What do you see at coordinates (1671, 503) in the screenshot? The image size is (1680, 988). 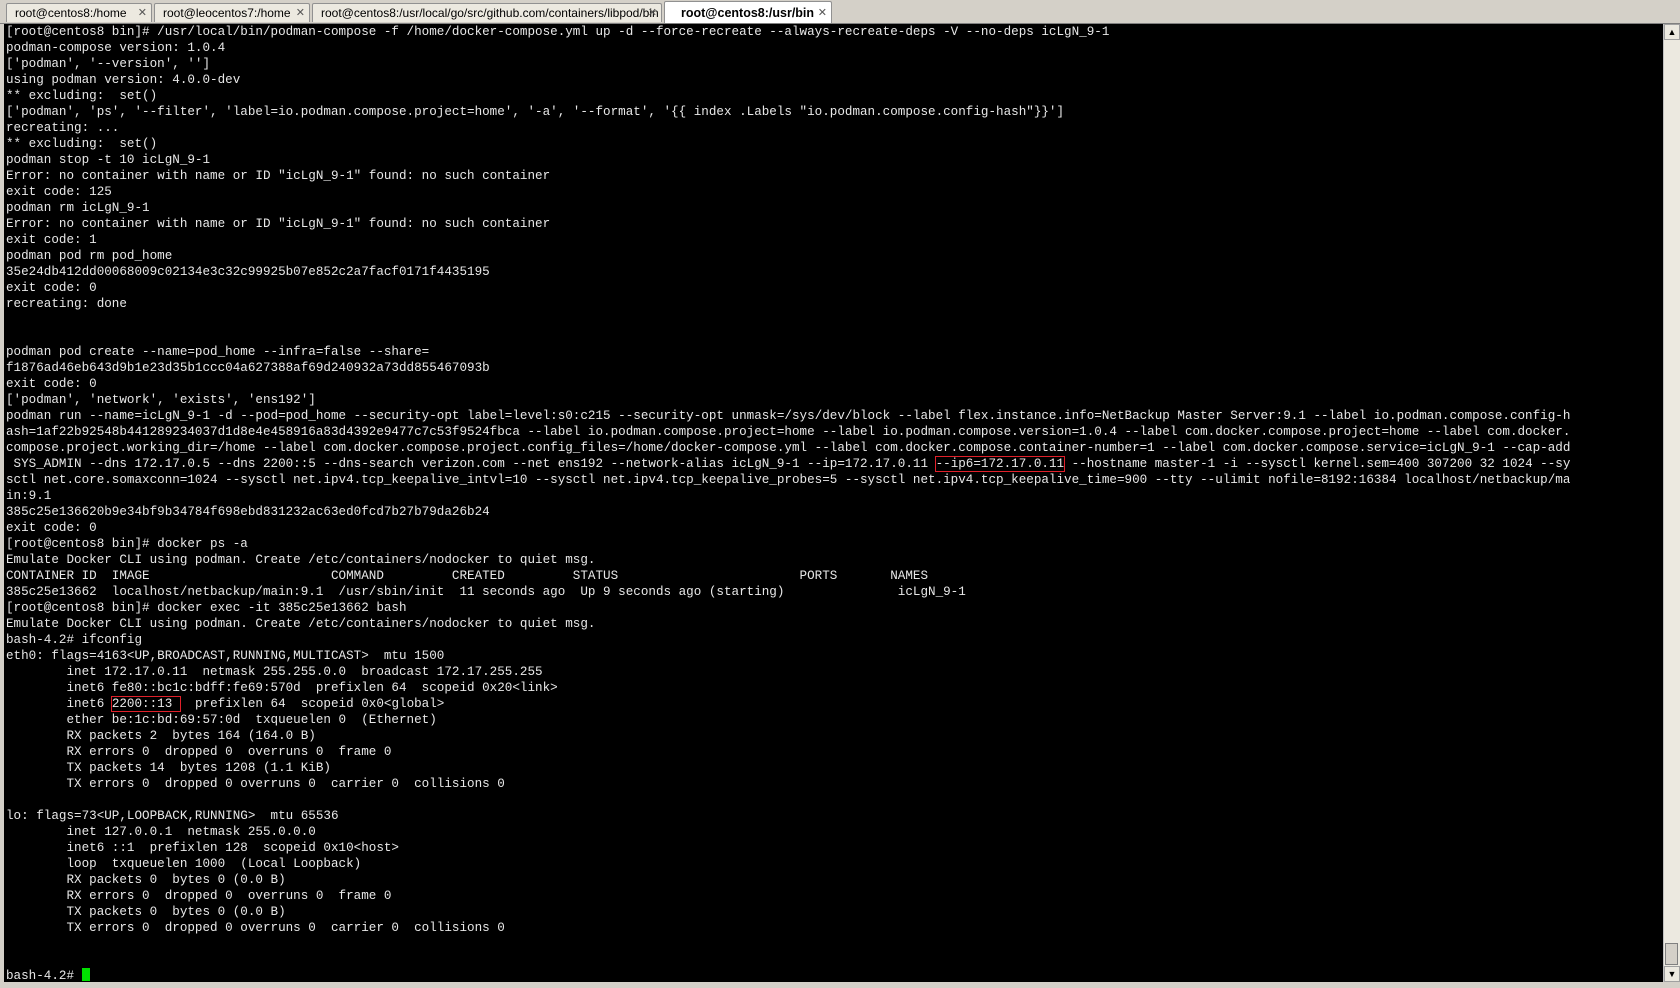 I see `vertical-scrollbar: ▲ ▼` at bounding box center [1671, 503].